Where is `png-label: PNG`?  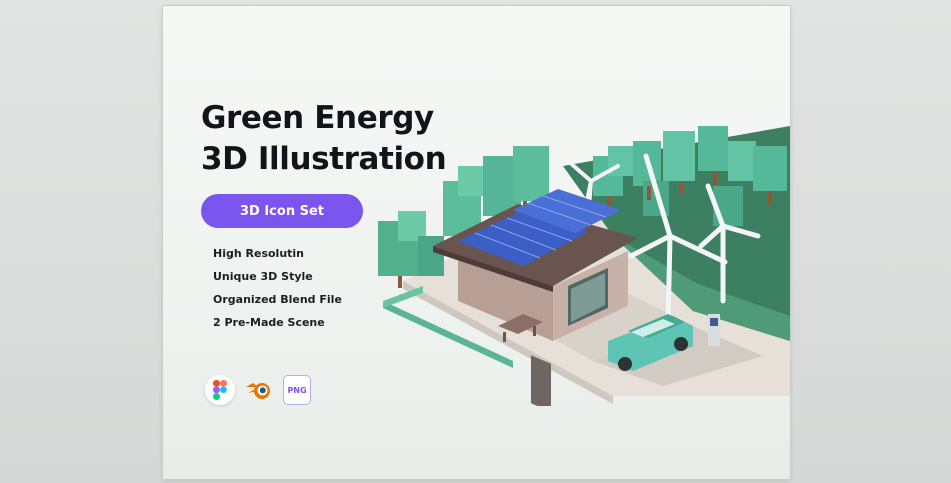
png-label: PNG is located at coordinates (297, 390).